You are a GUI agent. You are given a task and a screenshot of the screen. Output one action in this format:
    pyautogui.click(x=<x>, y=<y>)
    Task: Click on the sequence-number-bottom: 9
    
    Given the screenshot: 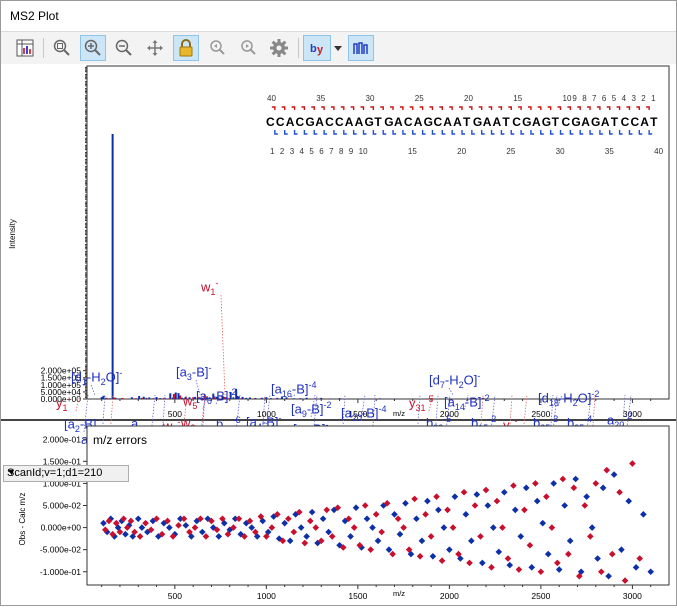 What is the action you would take?
    pyautogui.click(x=351, y=151)
    